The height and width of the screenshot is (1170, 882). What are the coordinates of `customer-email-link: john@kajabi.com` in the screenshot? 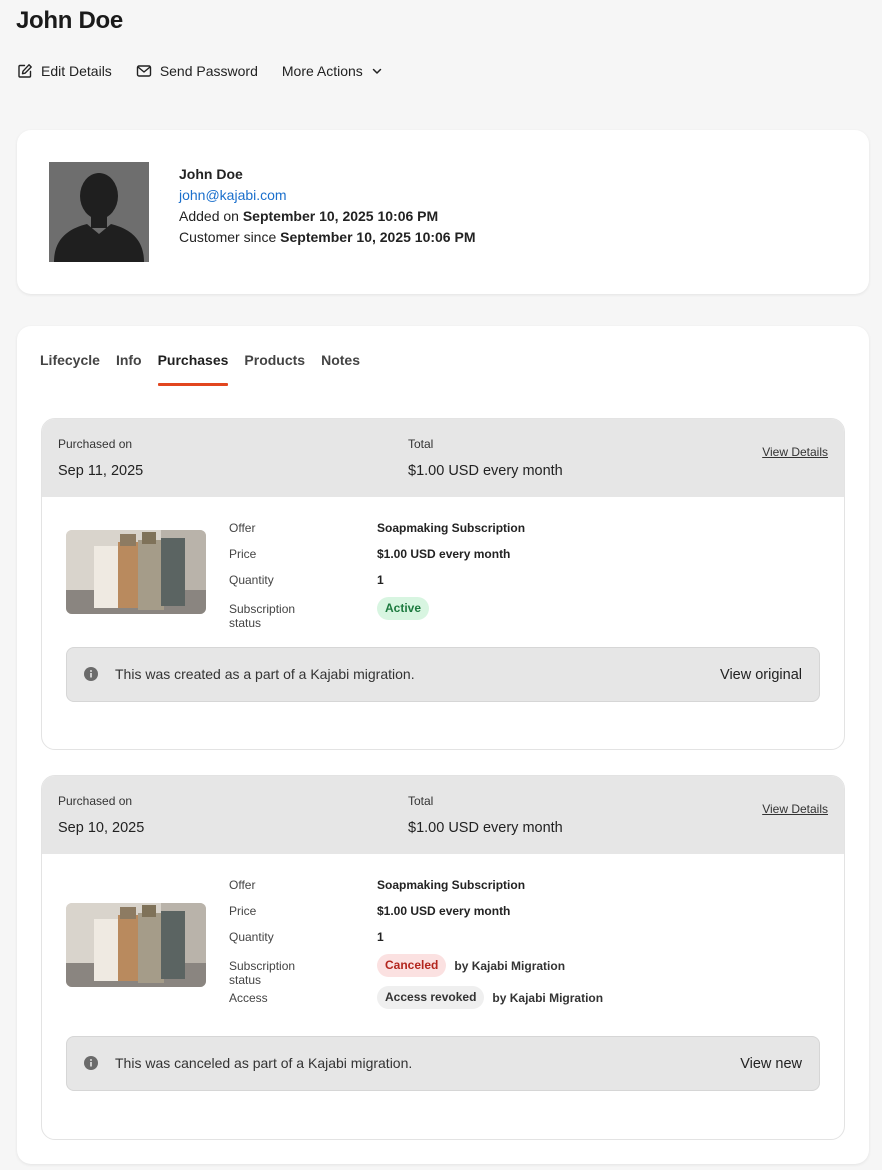 It's located at (327, 195).